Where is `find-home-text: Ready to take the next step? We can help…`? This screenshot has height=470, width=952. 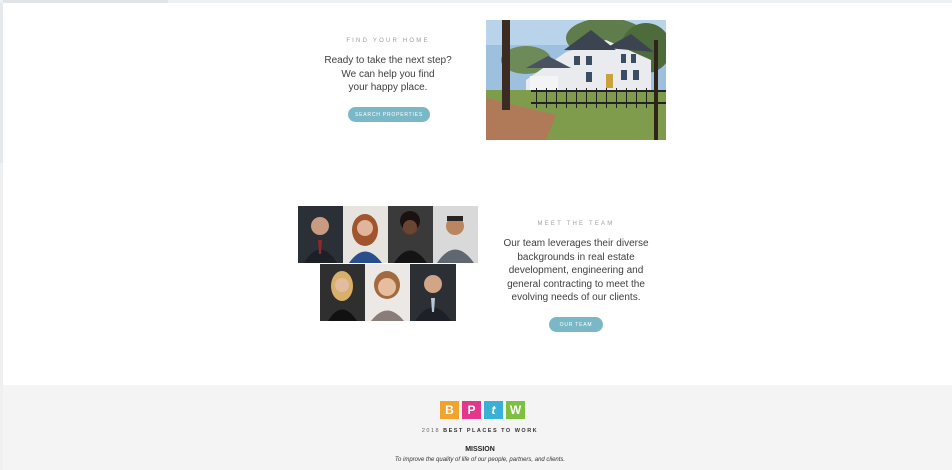 find-home-text: Ready to take the next step? We can help… is located at coordinates (388, 74).